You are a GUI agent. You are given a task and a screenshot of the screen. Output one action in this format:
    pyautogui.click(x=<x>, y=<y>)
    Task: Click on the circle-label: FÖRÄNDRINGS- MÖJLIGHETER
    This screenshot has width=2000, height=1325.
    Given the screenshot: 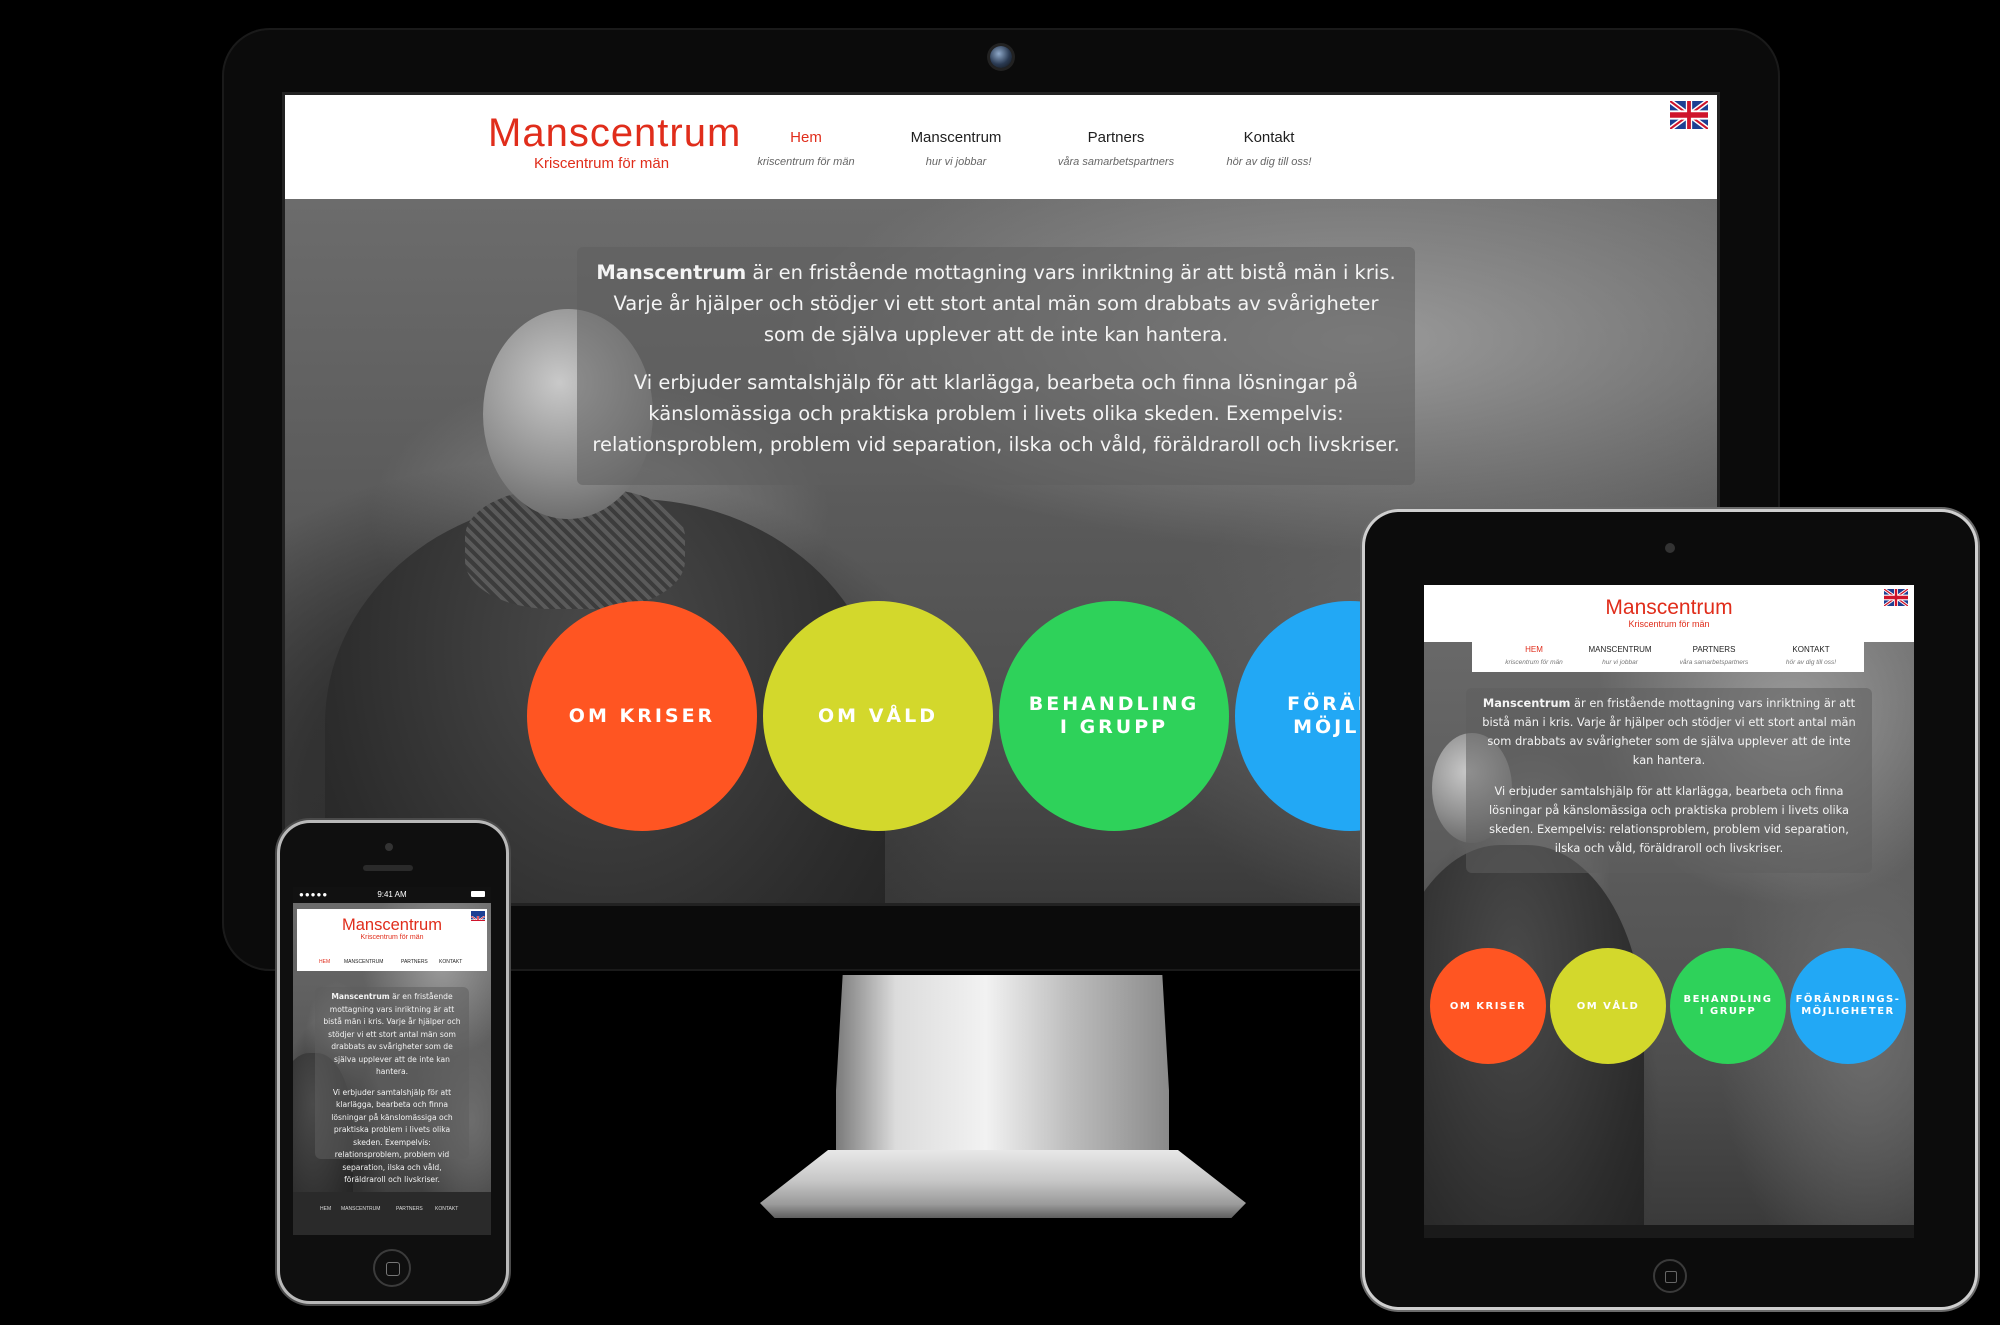 What is the action you would take?
    pyautogui.click(x=1848, y=1005)
    